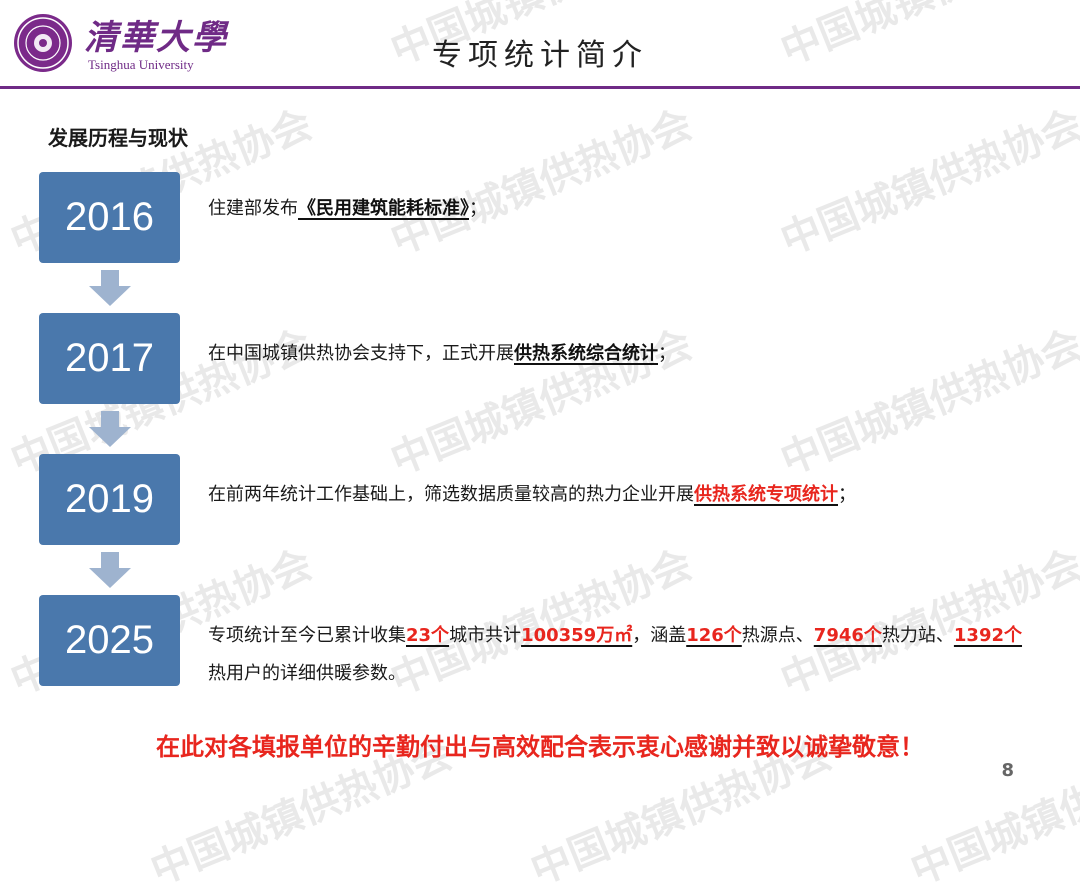 Image resolution: width=1080 pixels, height=896 pixels. Describe the element at coordinates (847, 635) in the screenshot. I see `highlight-figure: 7946个` at that location.